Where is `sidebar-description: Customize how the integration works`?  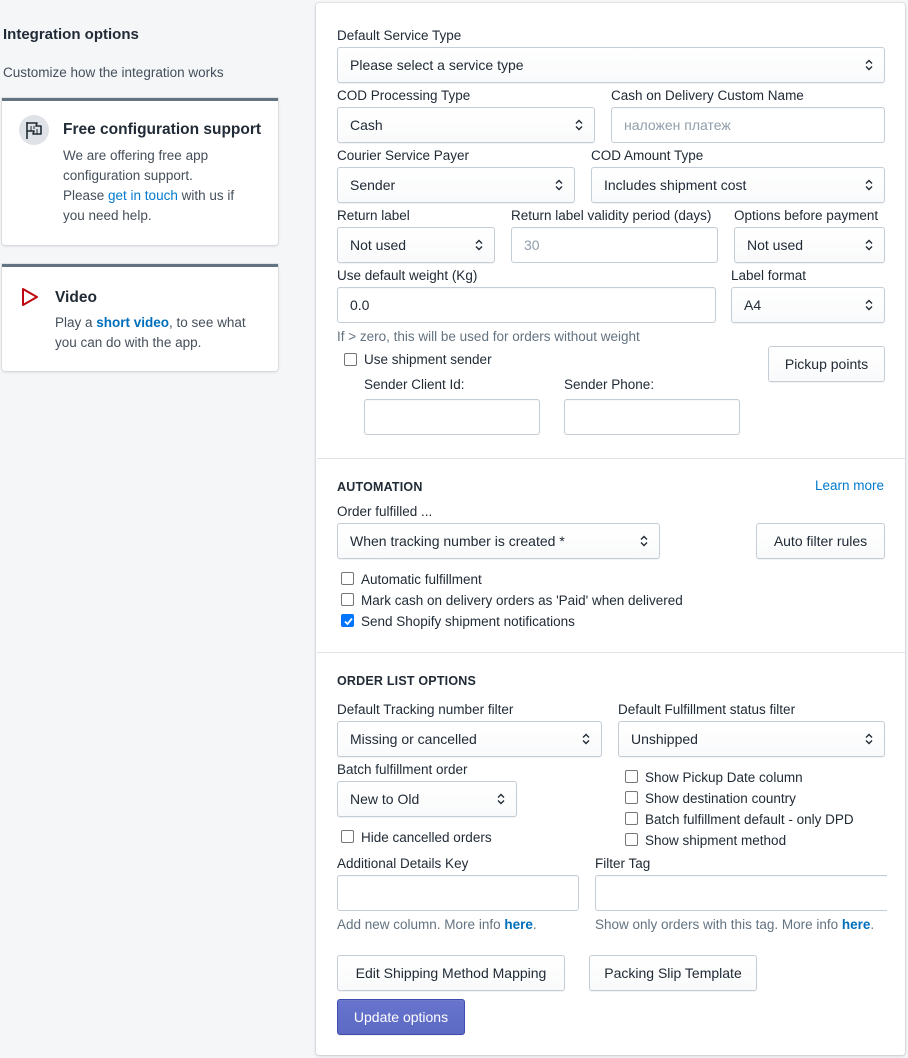
sidebar-description: Customize how the integration works is located at coordinates (113, 72).